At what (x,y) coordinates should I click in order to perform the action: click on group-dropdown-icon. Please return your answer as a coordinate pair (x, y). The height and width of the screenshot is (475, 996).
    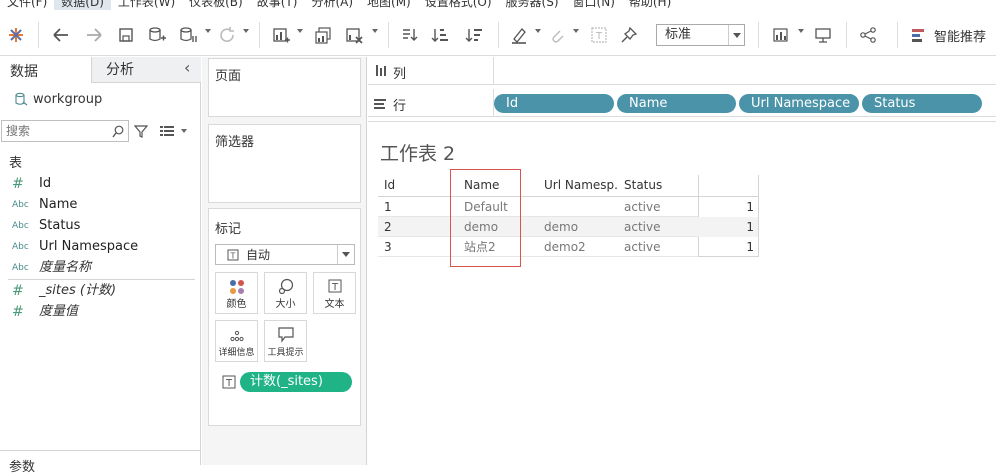
    Looking at the image, I should click on (576, 31).